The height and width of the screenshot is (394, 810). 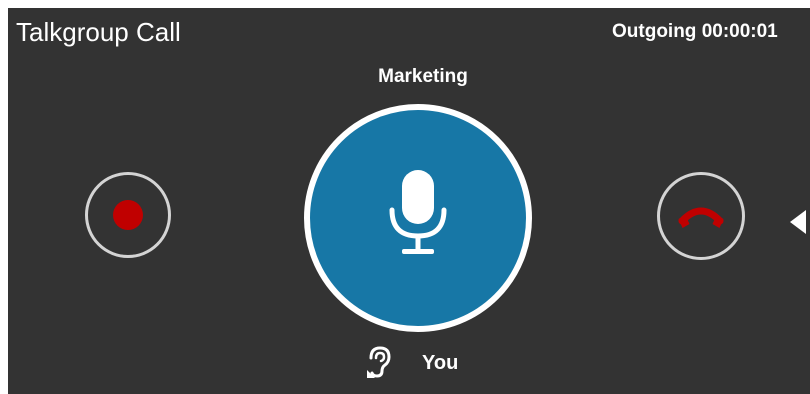 I want to click on talkgroup-name: Marketing, so click(x=423, y=76).